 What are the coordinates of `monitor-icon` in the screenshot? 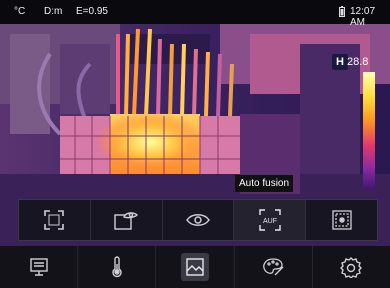 It's located at (39, 267).